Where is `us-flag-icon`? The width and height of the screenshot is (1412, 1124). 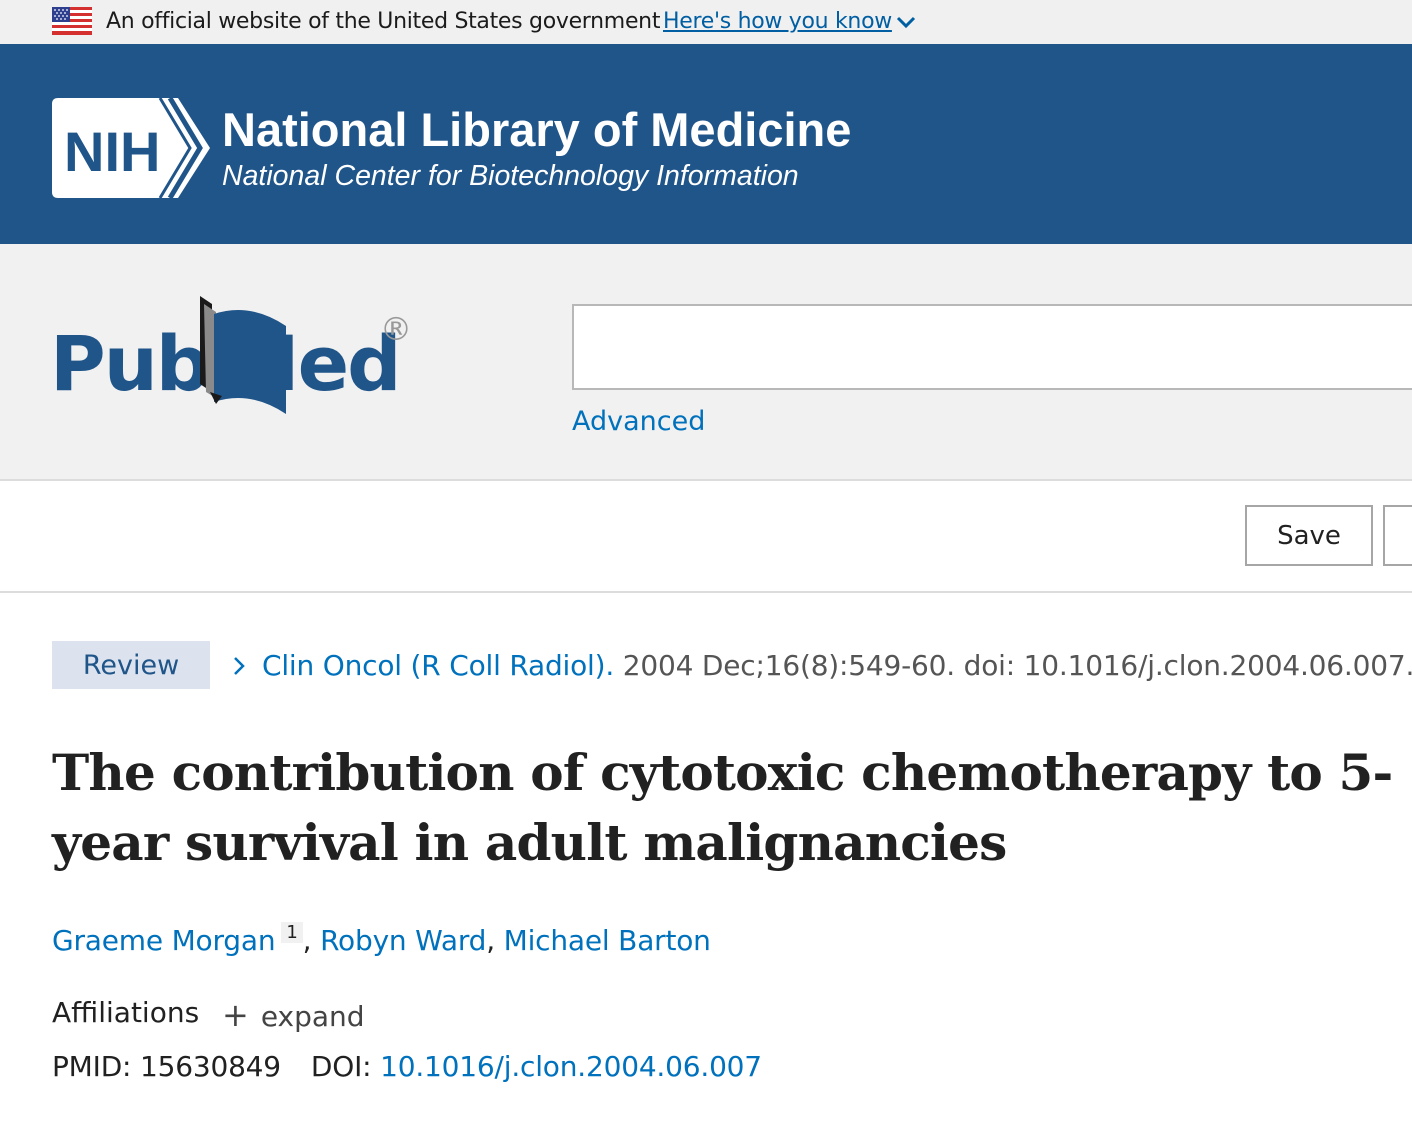 us-flag-icon is located at coordinates (72, 21).